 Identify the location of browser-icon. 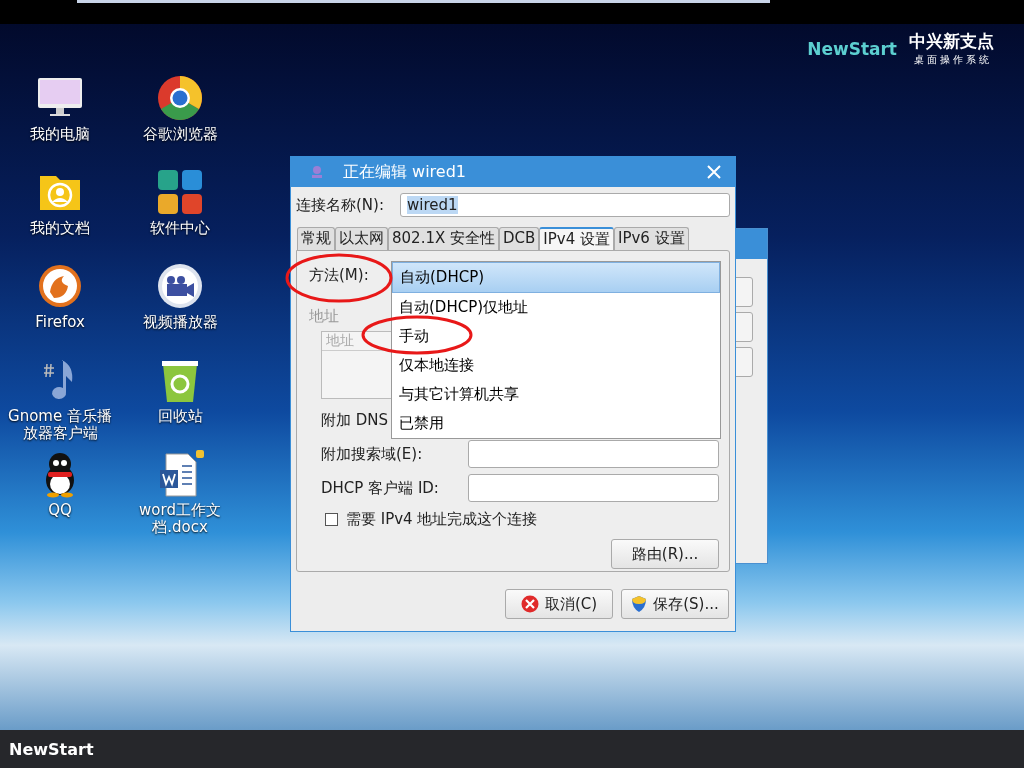
(180, 98).